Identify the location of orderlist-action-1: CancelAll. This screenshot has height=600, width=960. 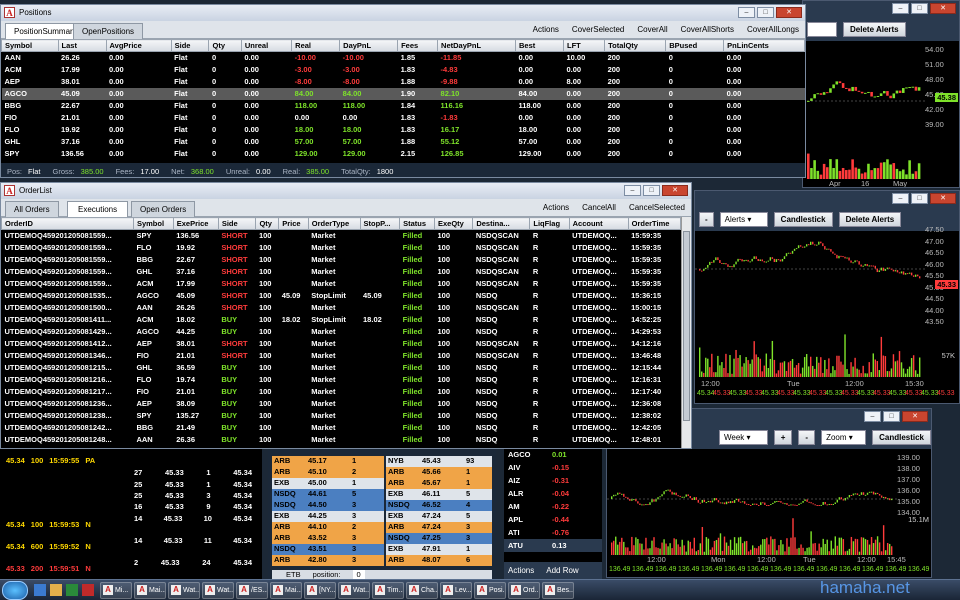
(599, 208).